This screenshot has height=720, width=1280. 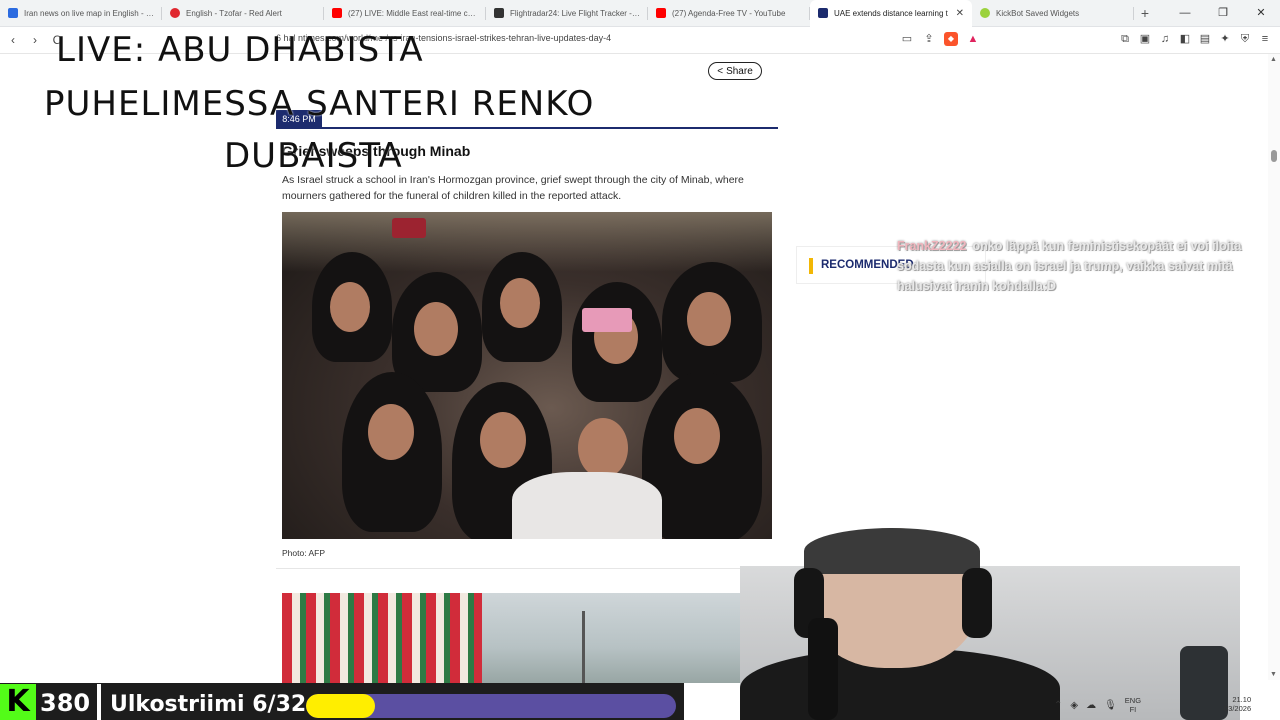 I want to click on new-tab-button: +, so click(x=1145, y=13).